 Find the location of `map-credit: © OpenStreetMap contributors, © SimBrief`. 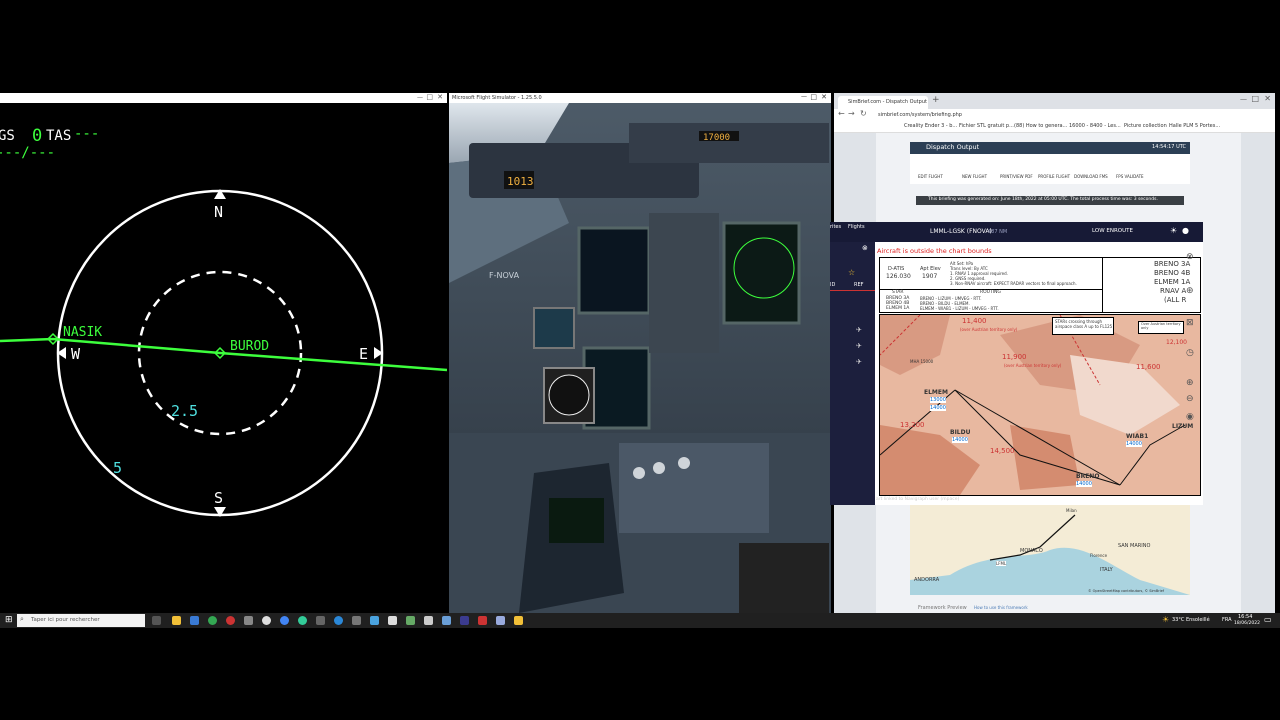

map-credit: © OpenStreetMap contributors, © SimBrief is located at coordinates (1126, 591).